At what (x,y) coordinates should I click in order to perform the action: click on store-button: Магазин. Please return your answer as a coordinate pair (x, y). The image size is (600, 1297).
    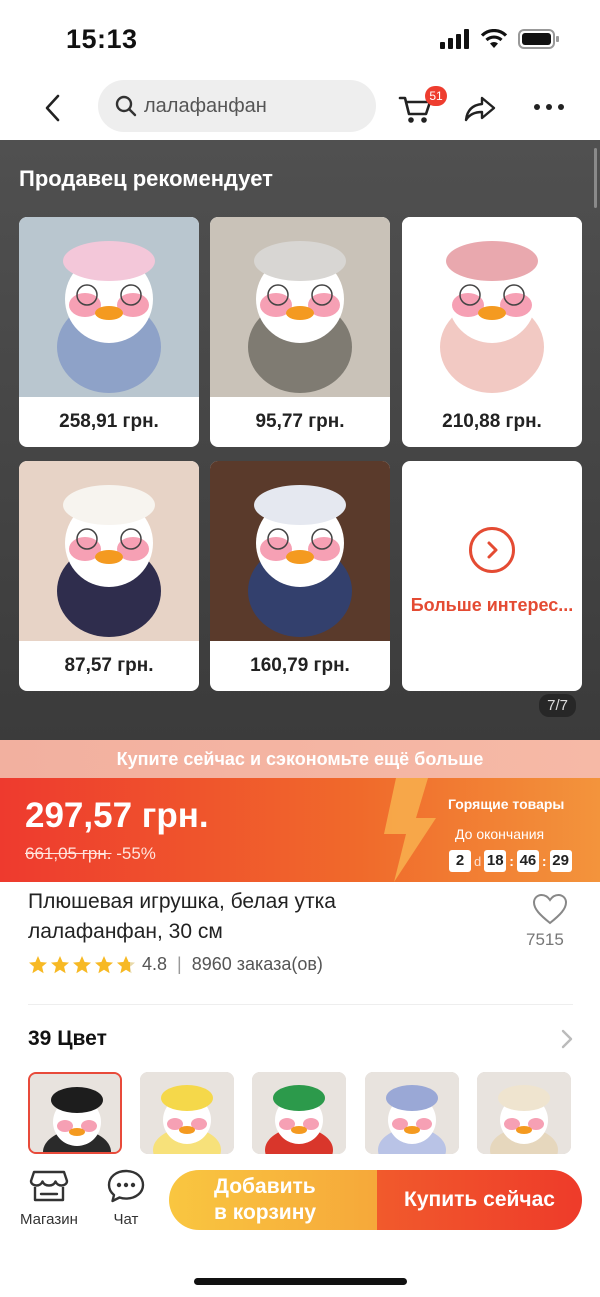
    Looking at the image, I should click on (49, 1198).